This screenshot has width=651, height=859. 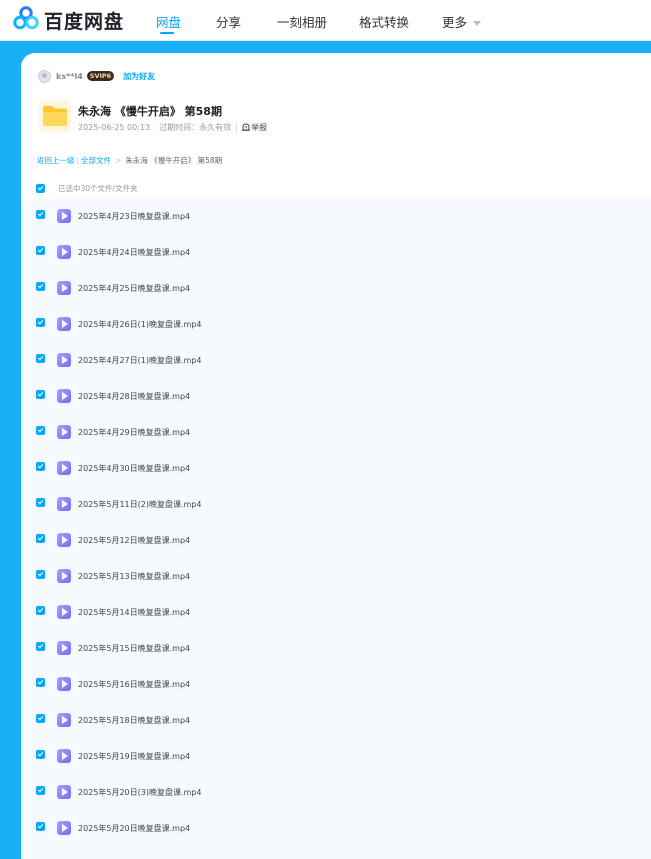 What do you see at coordinates (134, 720) in the screenshot?
I see `file-name: 2025年5月18日晚复盘课.mp4` at bounding box center [134, 720].